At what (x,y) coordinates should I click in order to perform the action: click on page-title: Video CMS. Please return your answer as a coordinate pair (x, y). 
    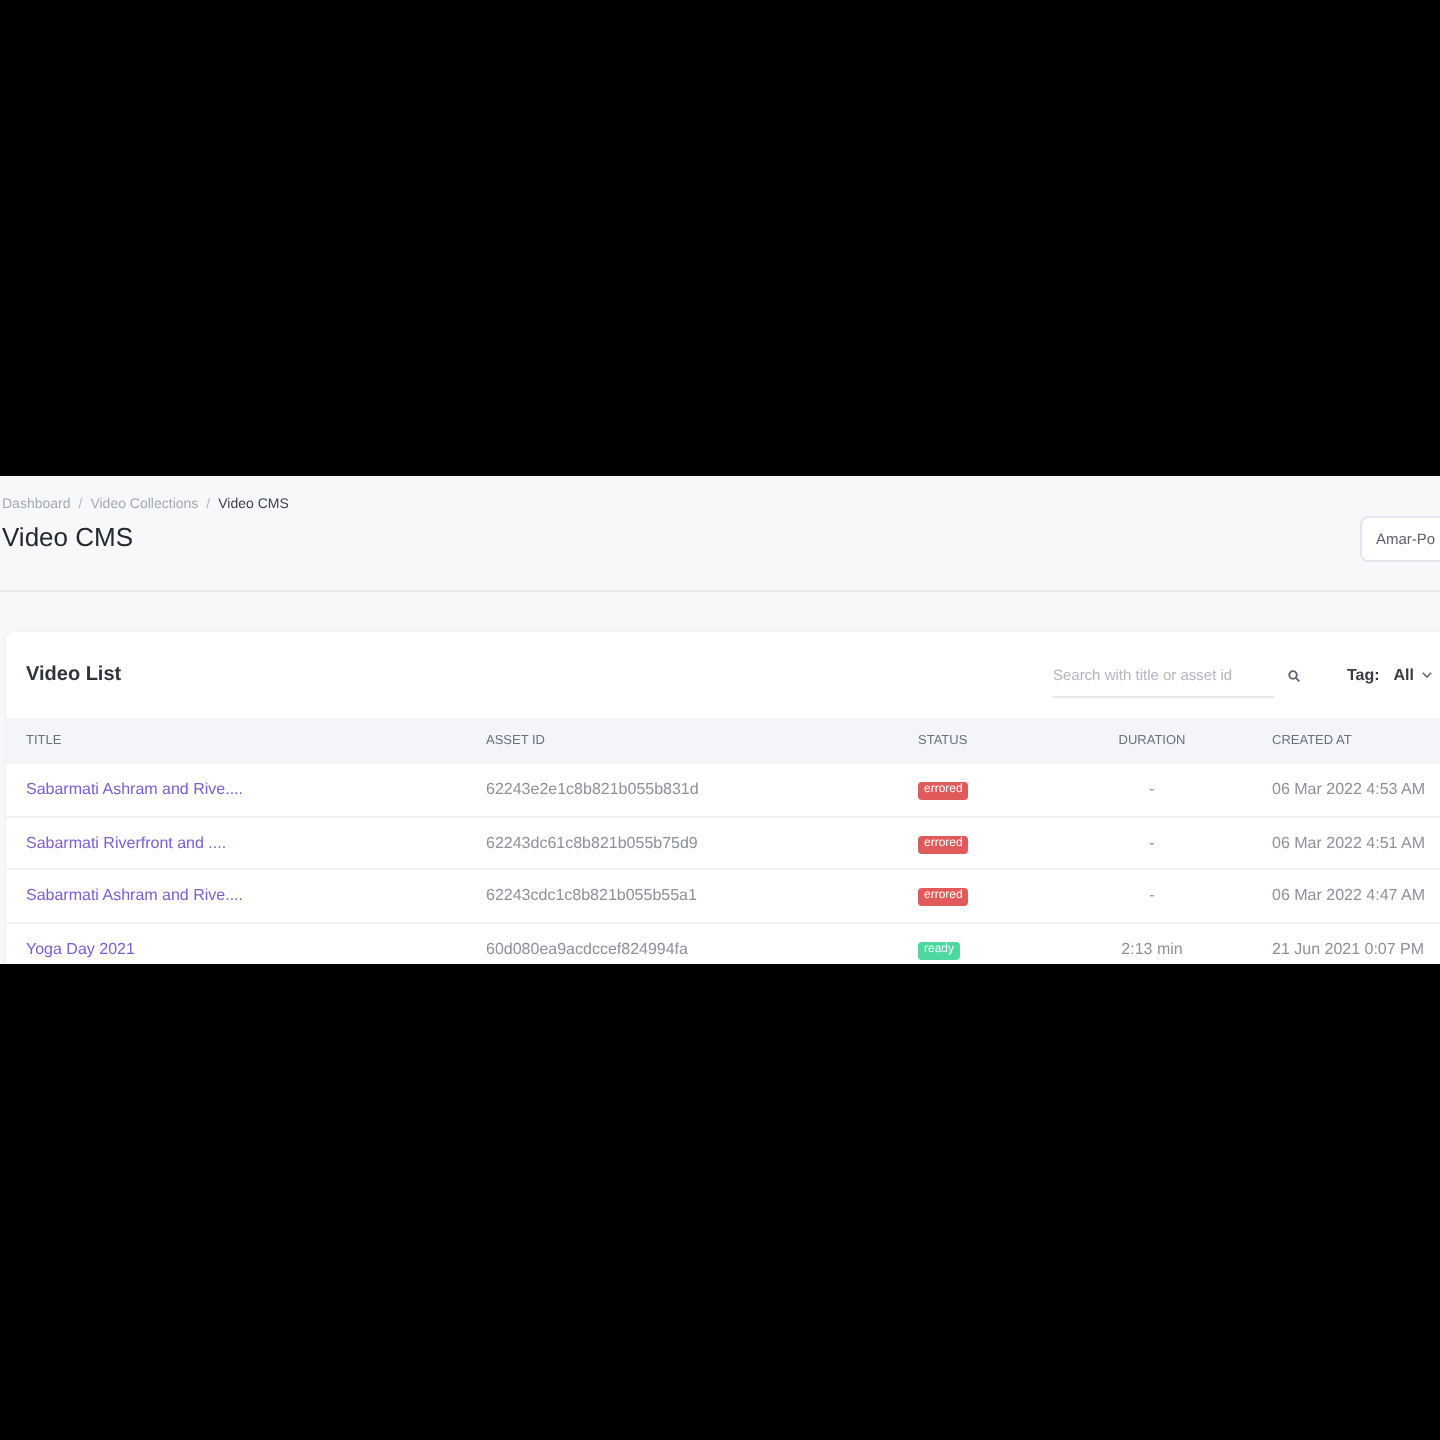
    Looking at the image, I should click on (68, 538).